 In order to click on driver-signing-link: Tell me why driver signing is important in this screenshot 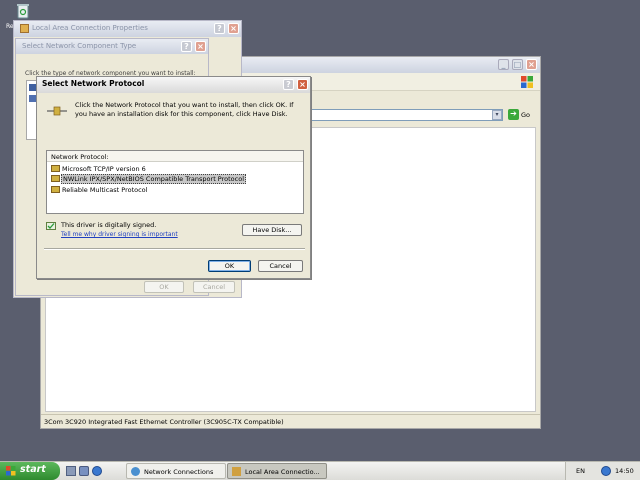, I will do `click(119, 234)`.